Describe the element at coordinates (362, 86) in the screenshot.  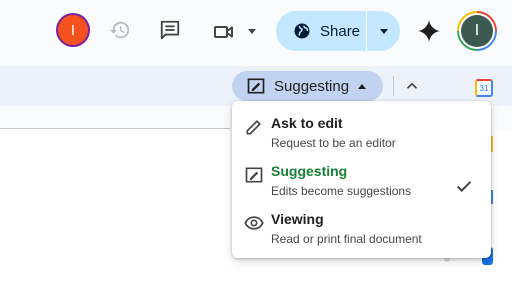
I see `caret-up-icon` at that location.